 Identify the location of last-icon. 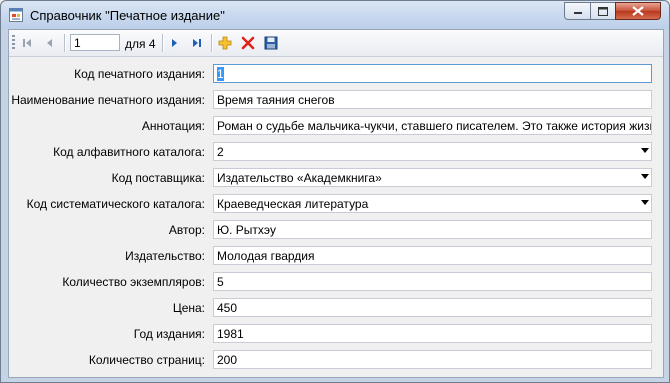
(197, 43).